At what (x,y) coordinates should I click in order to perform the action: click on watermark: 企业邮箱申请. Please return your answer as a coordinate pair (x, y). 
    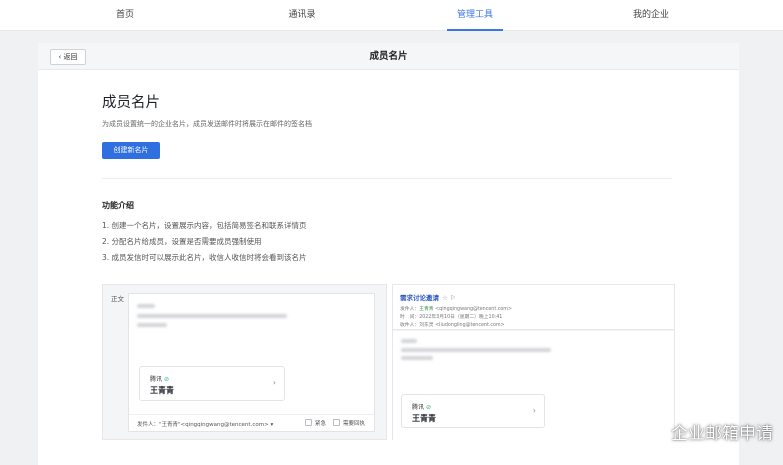
    Looking at the image, I should click on (706, 431).